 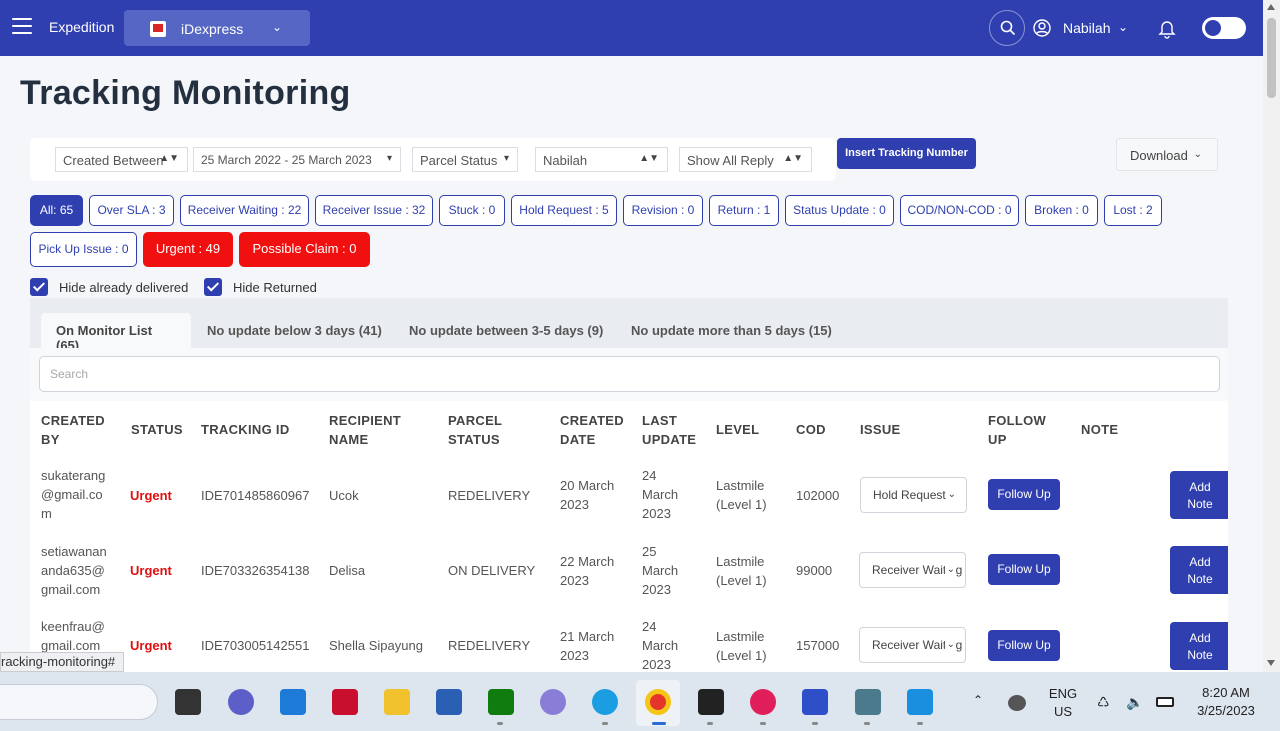 I want to click on running-indicator, so click(x=867, y=723).